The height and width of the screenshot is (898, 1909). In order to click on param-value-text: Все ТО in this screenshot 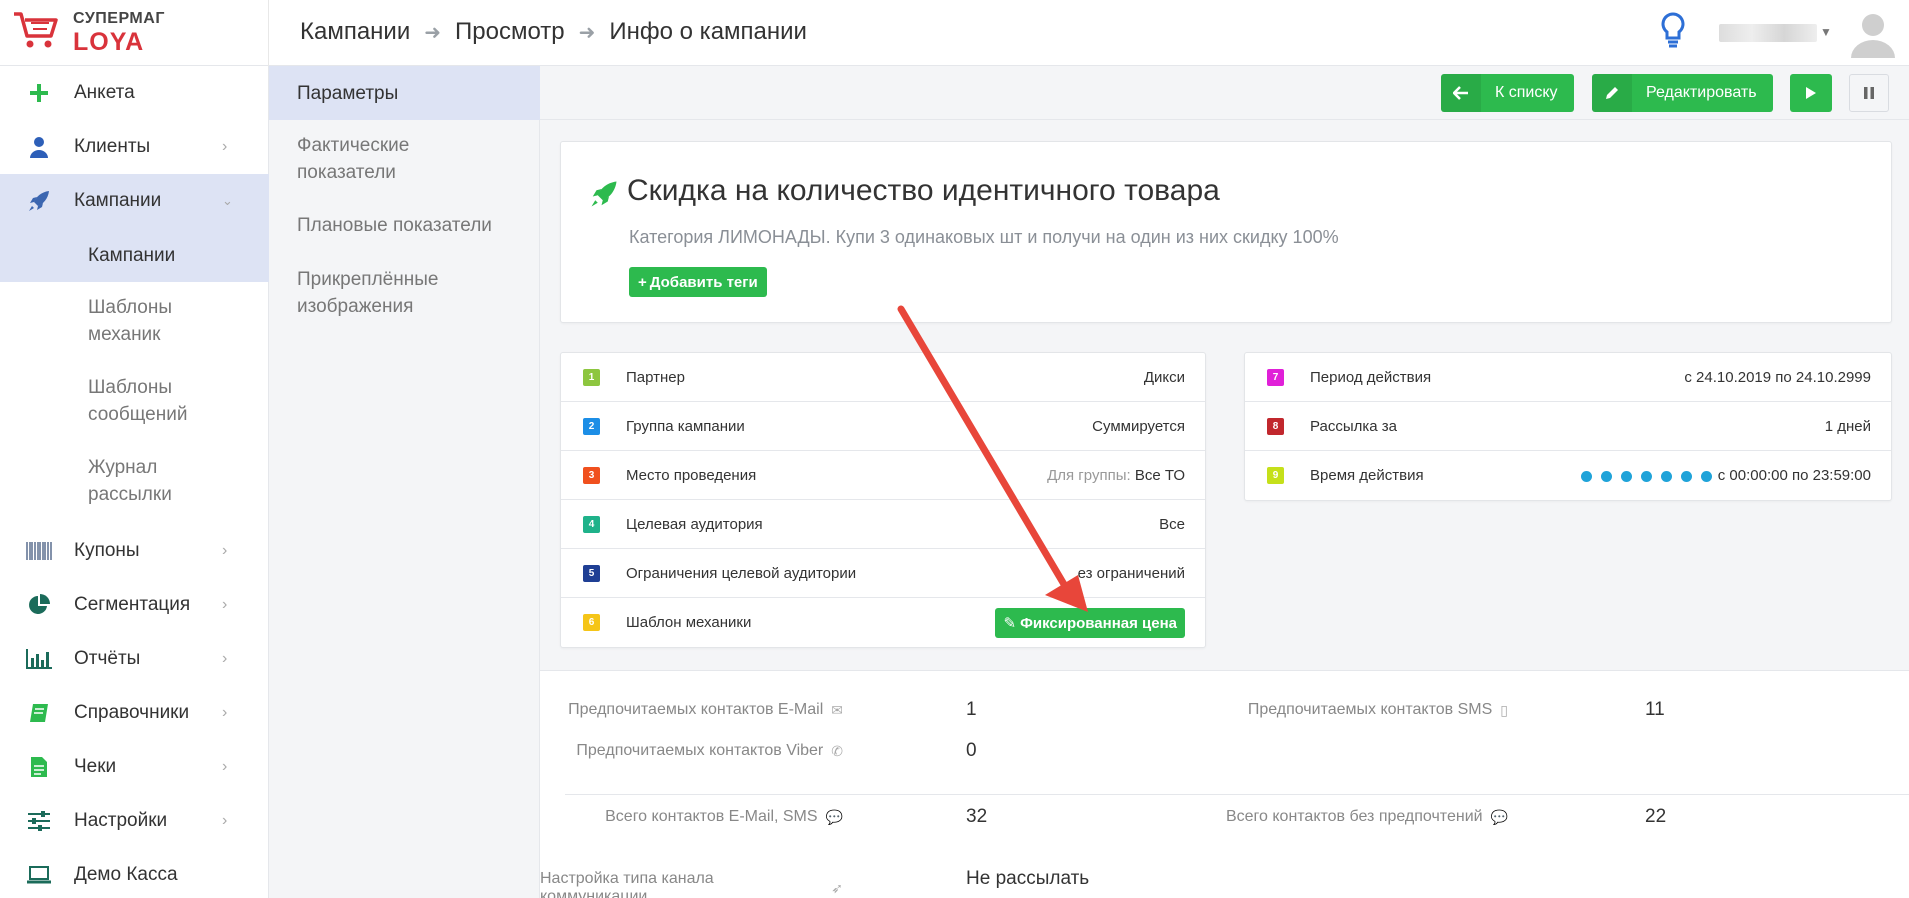, I will do `click(1159, 475)`.